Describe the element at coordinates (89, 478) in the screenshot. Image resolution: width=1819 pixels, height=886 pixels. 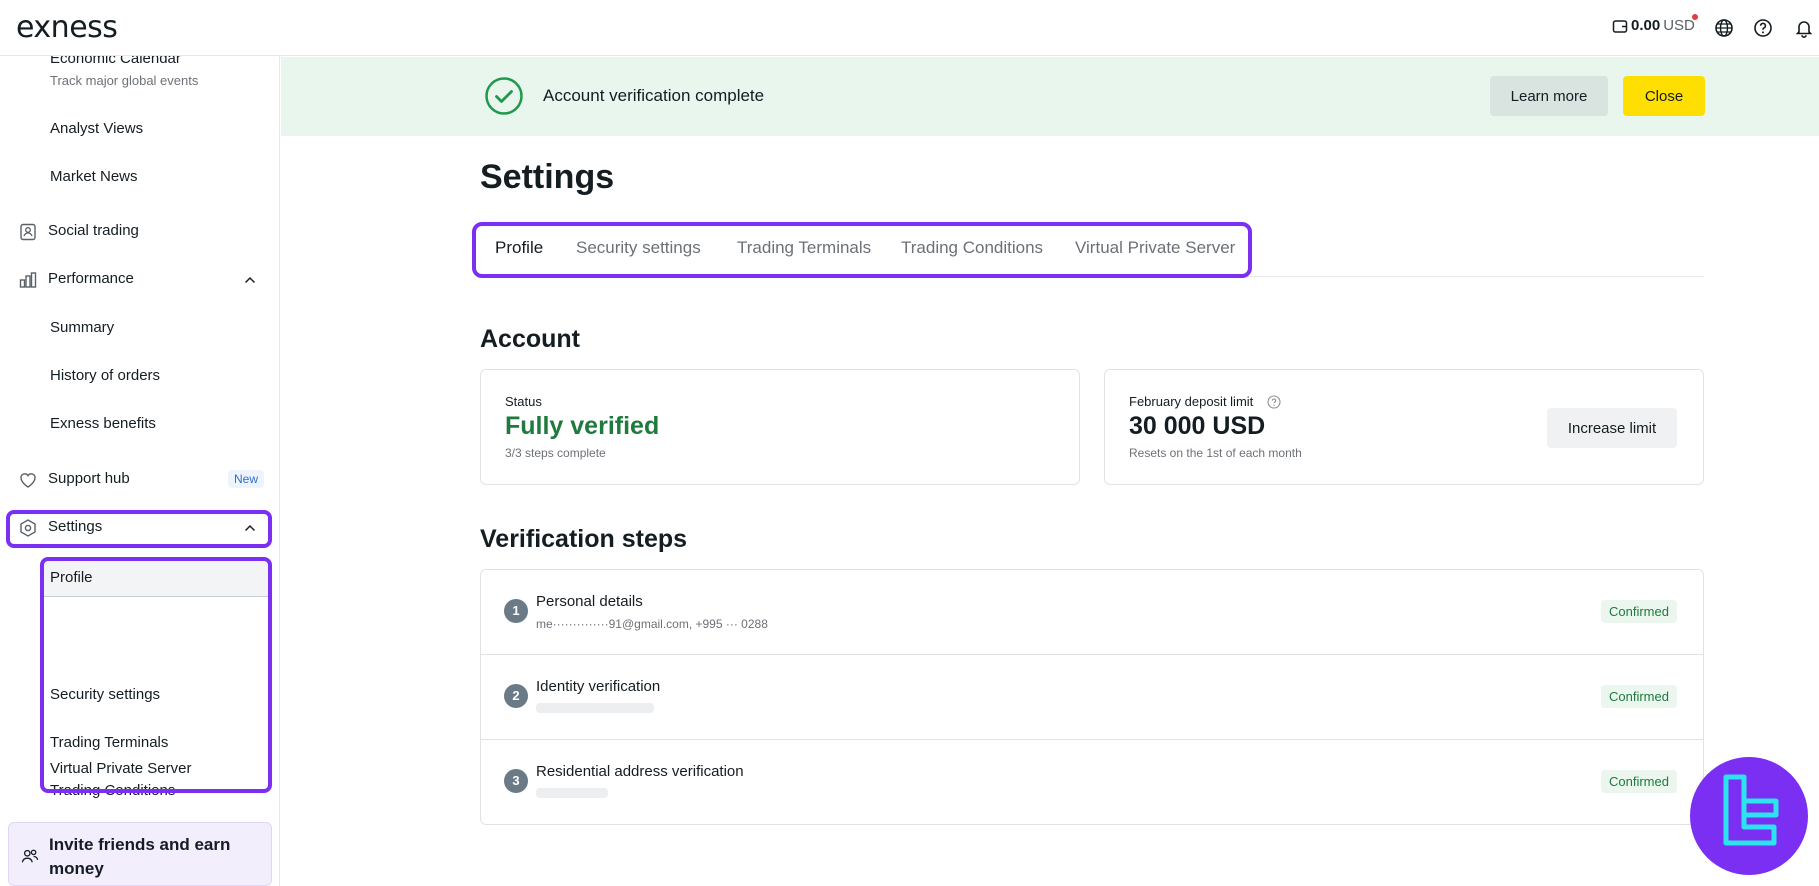
I see `sidebar-item-label: Support hub` at that location.